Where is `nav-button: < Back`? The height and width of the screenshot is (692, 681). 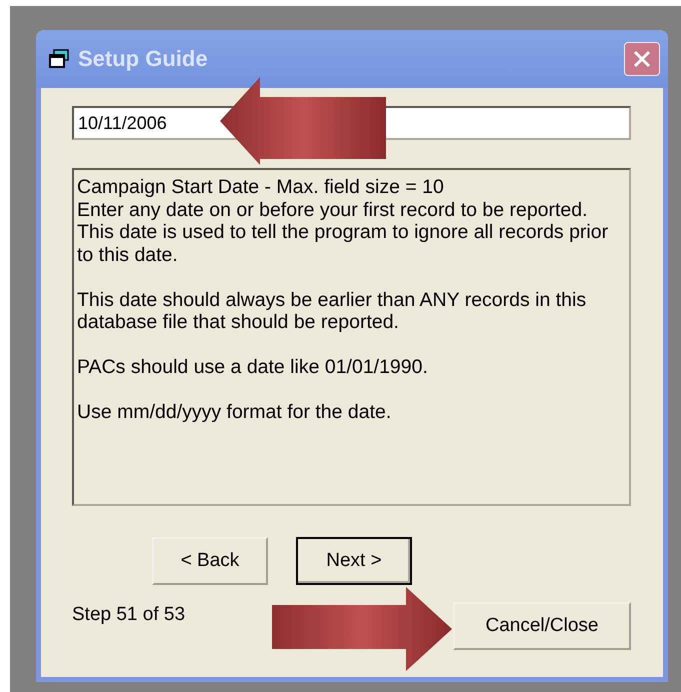
nav-button: < Back is located at coordinates (210, 561).